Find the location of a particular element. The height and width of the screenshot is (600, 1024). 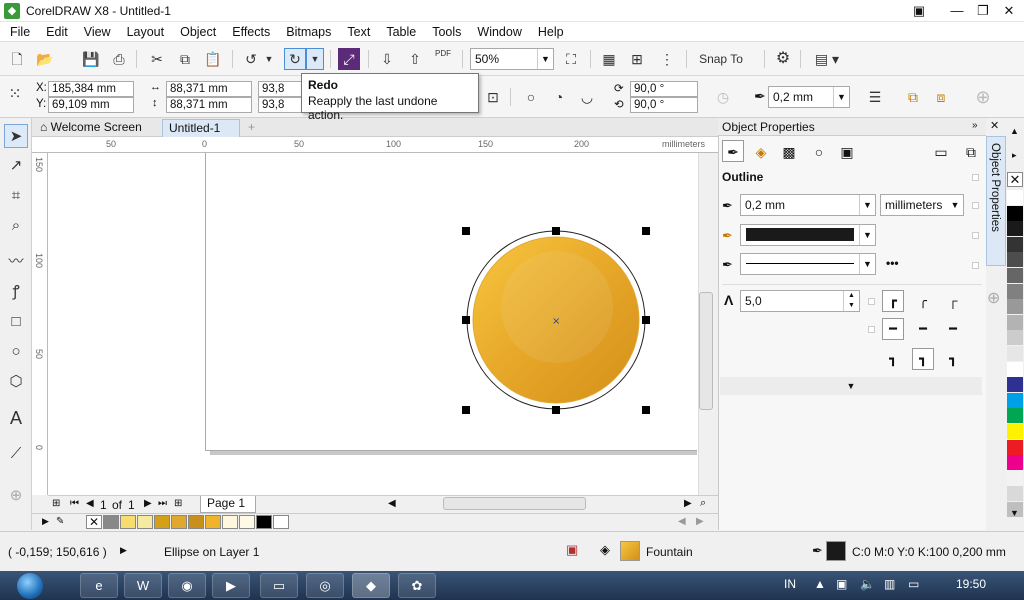

zoom-tool-icon: ⌕ is located at coordinates (16, 226).